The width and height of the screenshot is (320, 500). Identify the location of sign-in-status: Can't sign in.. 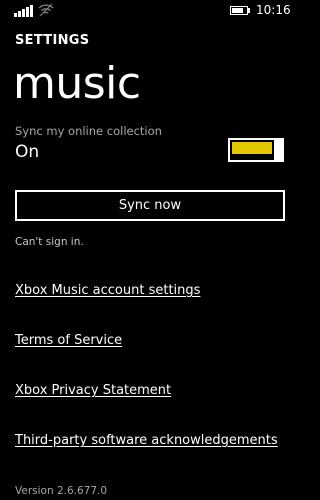
(49, 242).